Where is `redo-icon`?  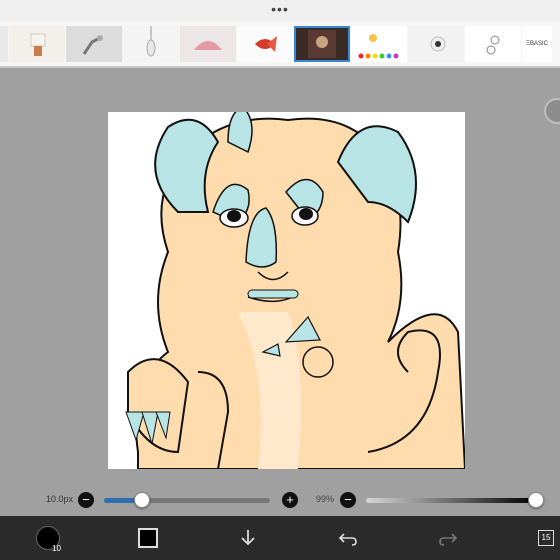
redo-icon is located at coordinates (448, 539).